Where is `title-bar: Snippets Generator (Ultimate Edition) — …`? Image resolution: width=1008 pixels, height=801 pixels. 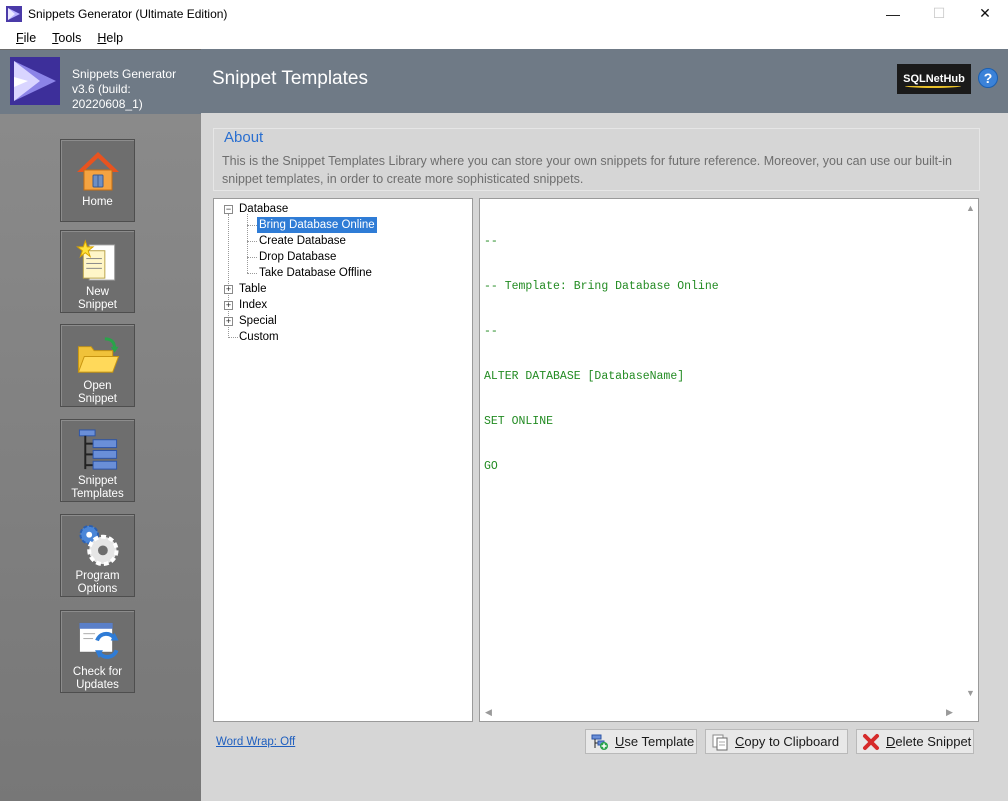 title-bar: Snippets Generator (Ultimate Edition) — … is located at coordinates (504, 13).